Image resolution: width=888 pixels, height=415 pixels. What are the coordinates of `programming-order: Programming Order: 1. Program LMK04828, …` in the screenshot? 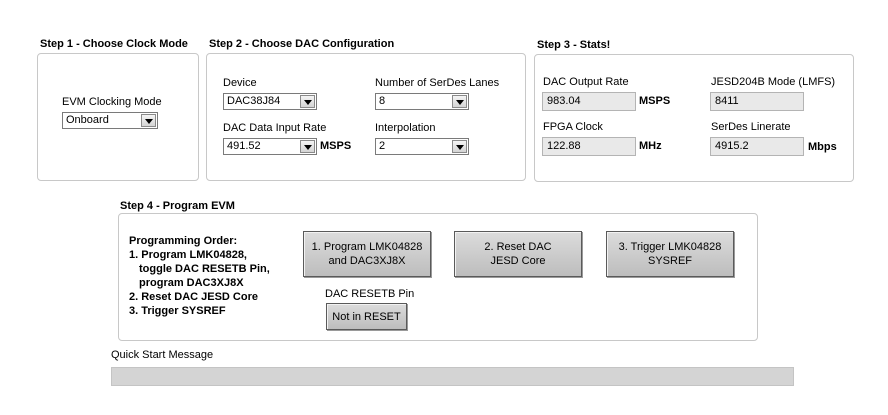 It's located at (199, 276).